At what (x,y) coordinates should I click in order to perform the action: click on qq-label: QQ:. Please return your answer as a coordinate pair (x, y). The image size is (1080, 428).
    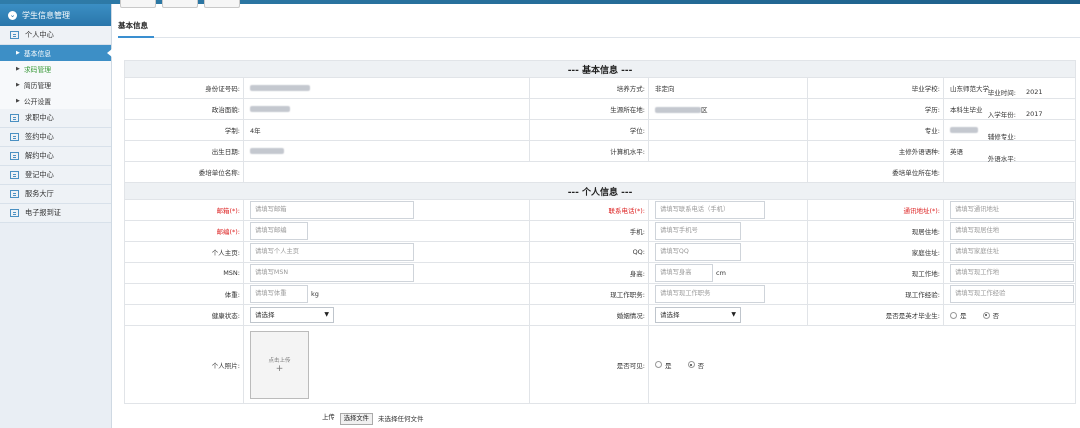
    Looking at the image, I should click on (589, 252).